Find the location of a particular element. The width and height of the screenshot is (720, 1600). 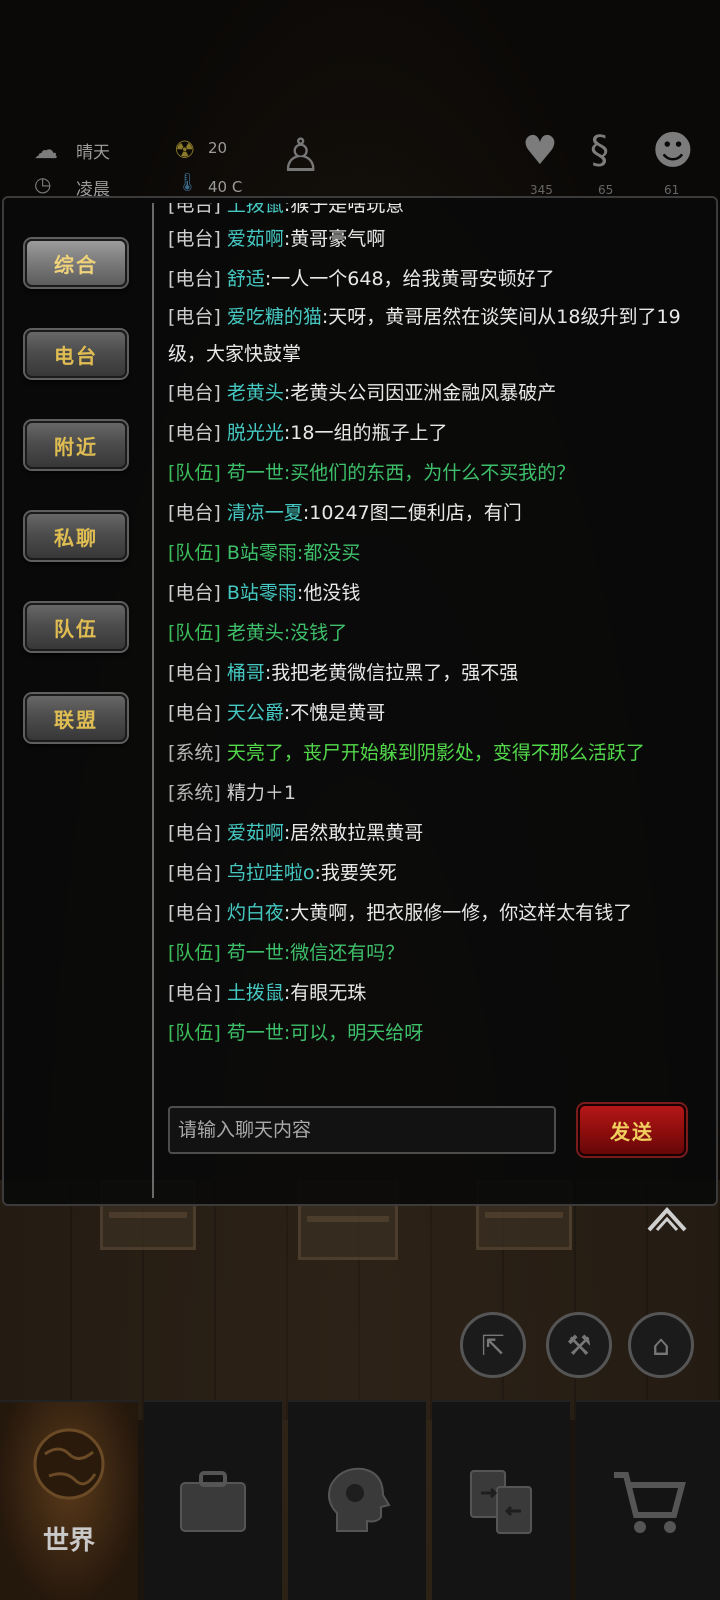

nav-world: 世界 is located at coordinates (69, 1500).